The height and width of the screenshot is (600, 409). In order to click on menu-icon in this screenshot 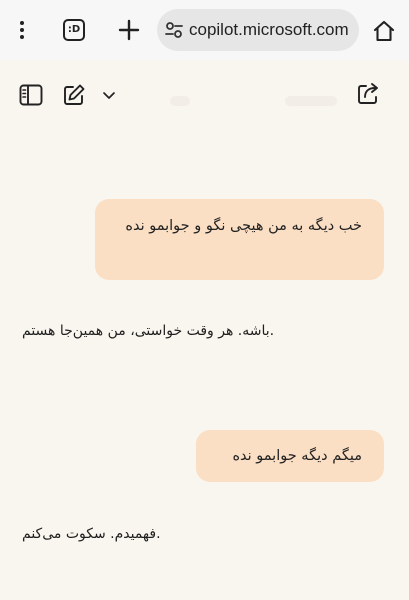, I will do `click(22, 30)`.